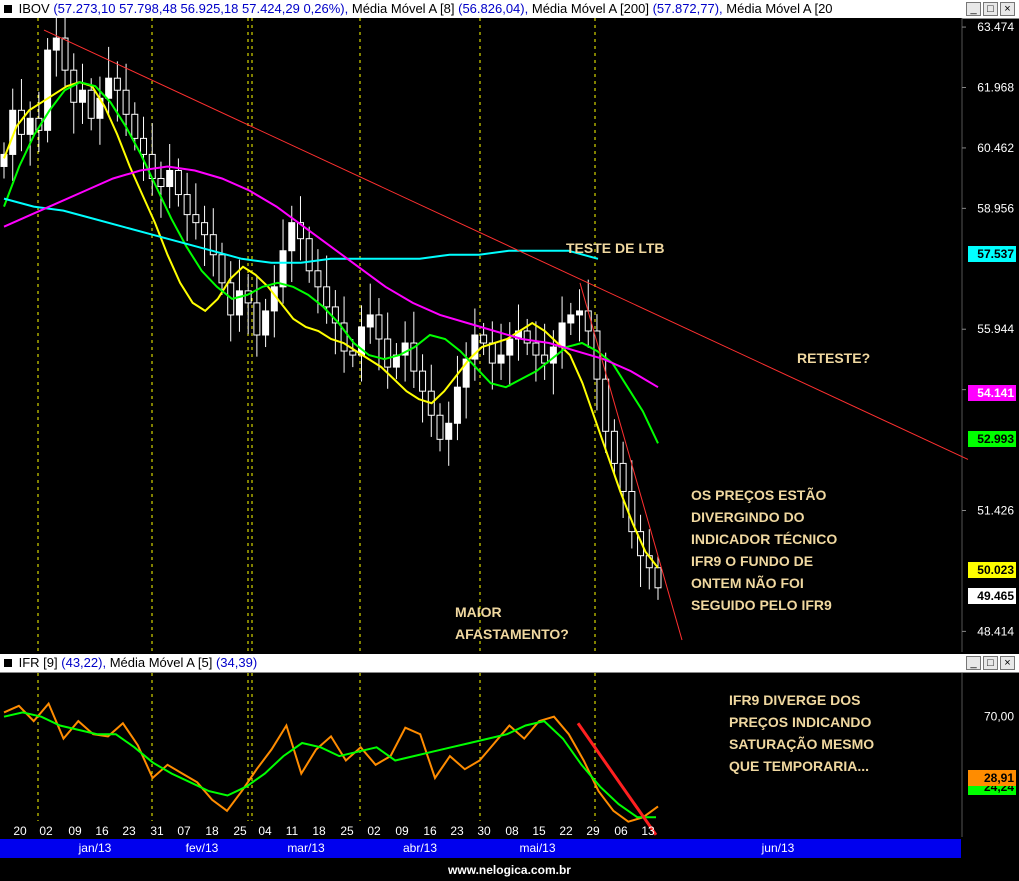  What do you see at coordinates (484, 831) in the screenshot?
I see `x-tick-label: 30` at bounding box center [484, 831].